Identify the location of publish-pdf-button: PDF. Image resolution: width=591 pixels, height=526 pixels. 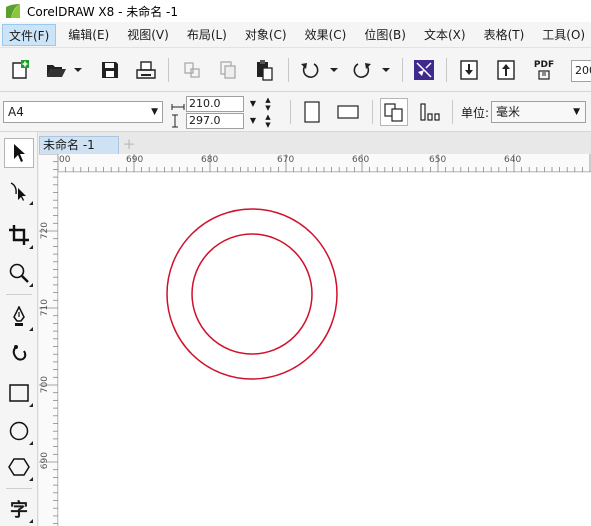
(544, 70).